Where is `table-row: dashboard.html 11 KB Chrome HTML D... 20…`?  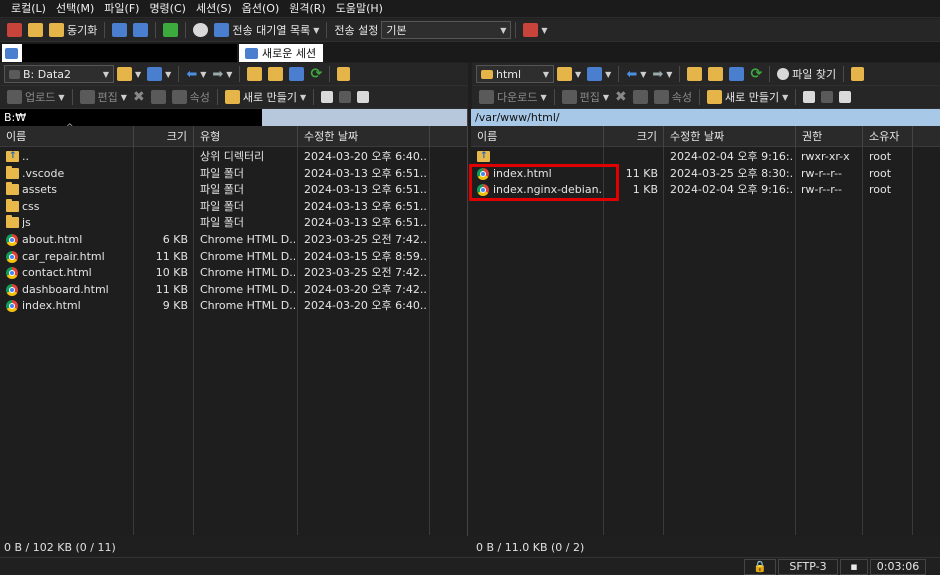
table-row: dashboard.html 11 KB Chrome HTML D... 20… is located at coordinates (215, 290).